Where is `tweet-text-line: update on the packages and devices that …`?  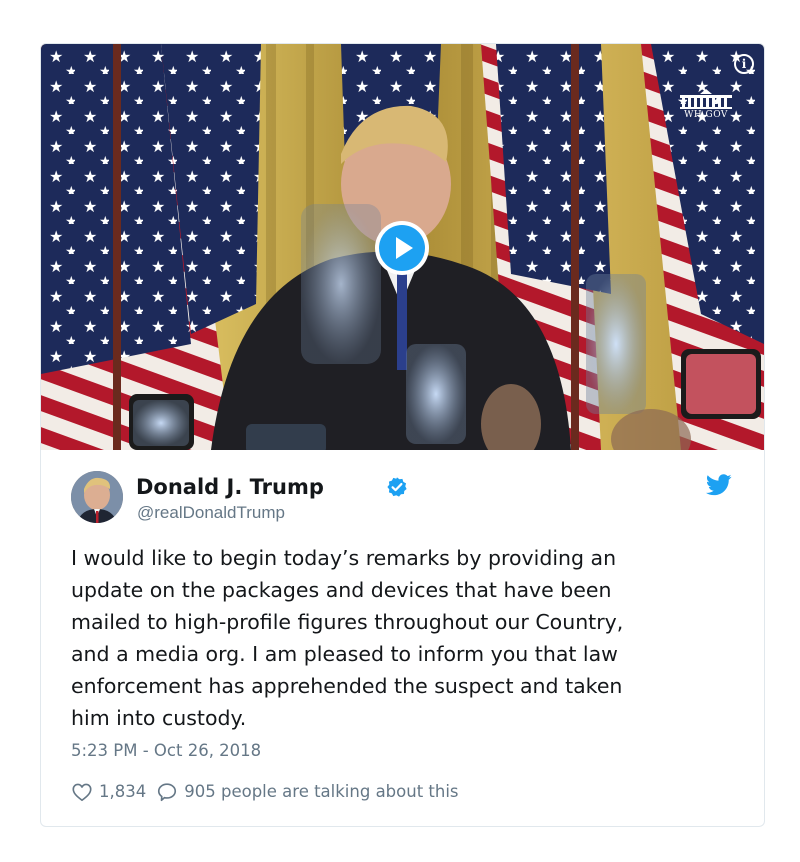
tweet-text-line: update on the packages and devices that … is located at coordinates (341, 590).